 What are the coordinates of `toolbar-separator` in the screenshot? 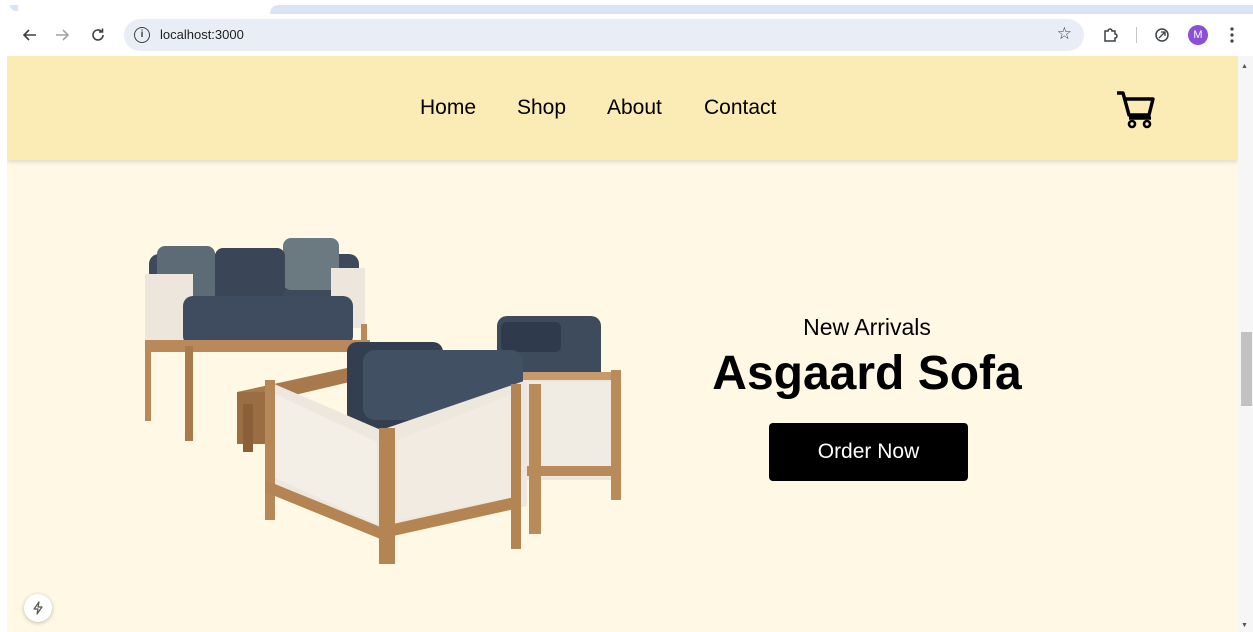 It's located at (1136, 35).